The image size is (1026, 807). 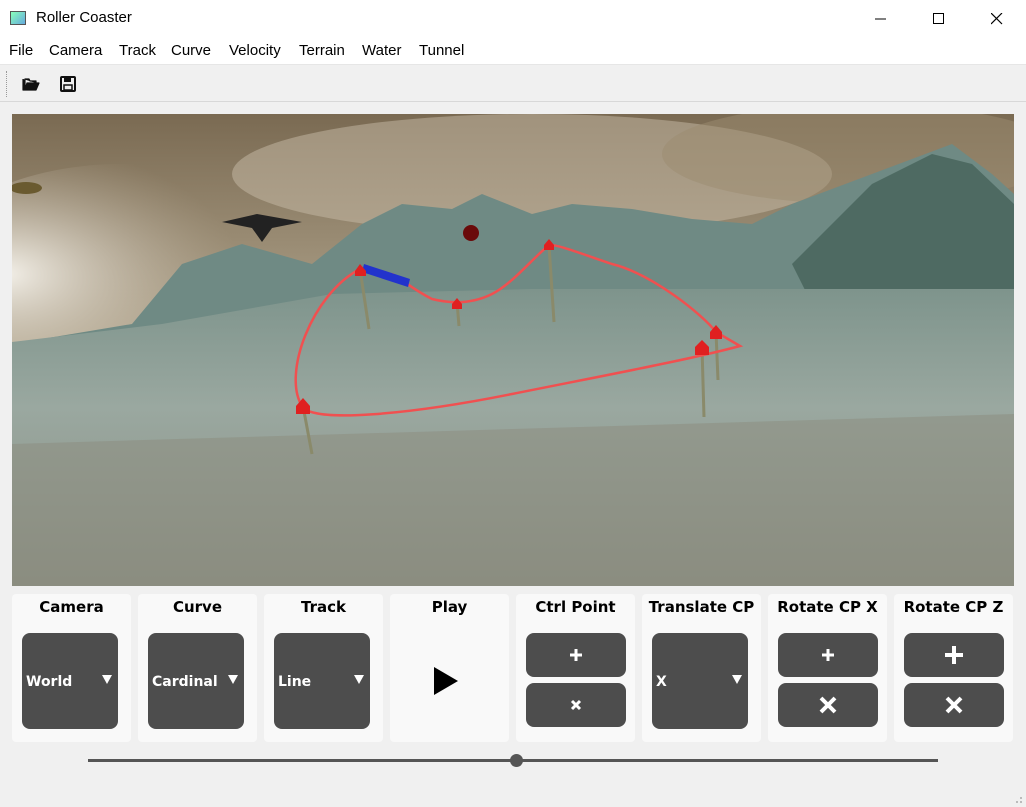 I want to click on toolbar-grip, so click(x=7, y=84).